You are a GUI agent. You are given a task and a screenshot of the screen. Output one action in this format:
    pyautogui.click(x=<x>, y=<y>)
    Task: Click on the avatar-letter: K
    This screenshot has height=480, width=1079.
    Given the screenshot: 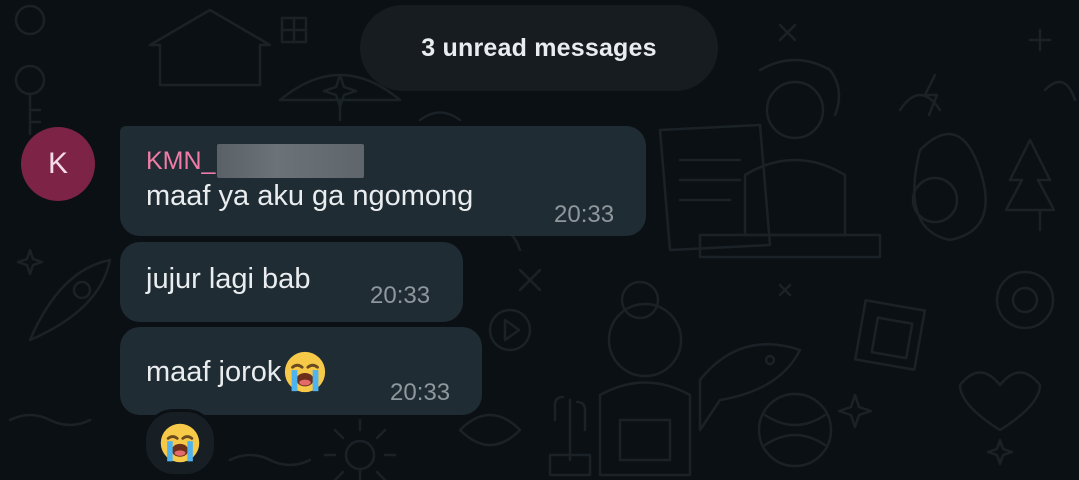 What is the action you would take?
    pyautogui.click(x=57, y=163)
    